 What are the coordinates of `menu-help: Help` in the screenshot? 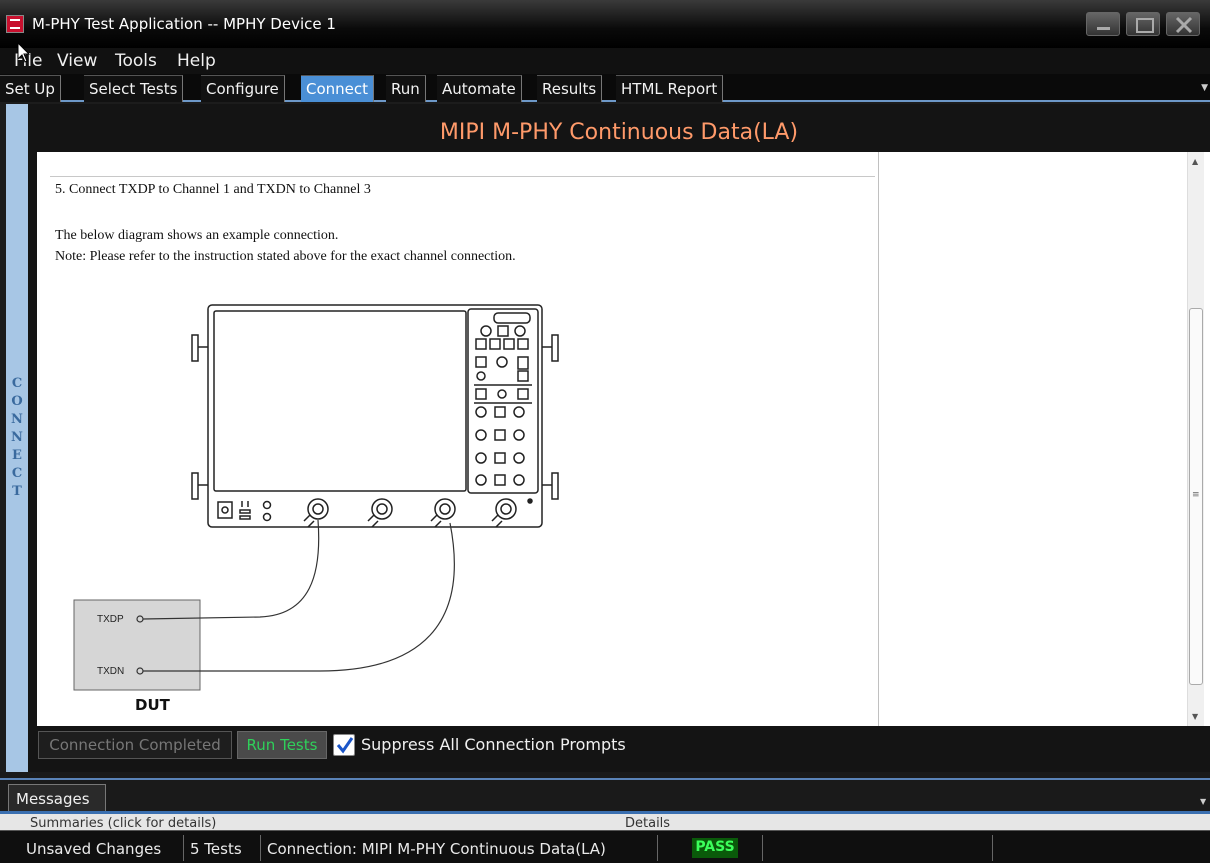 It's located at (196, 61).